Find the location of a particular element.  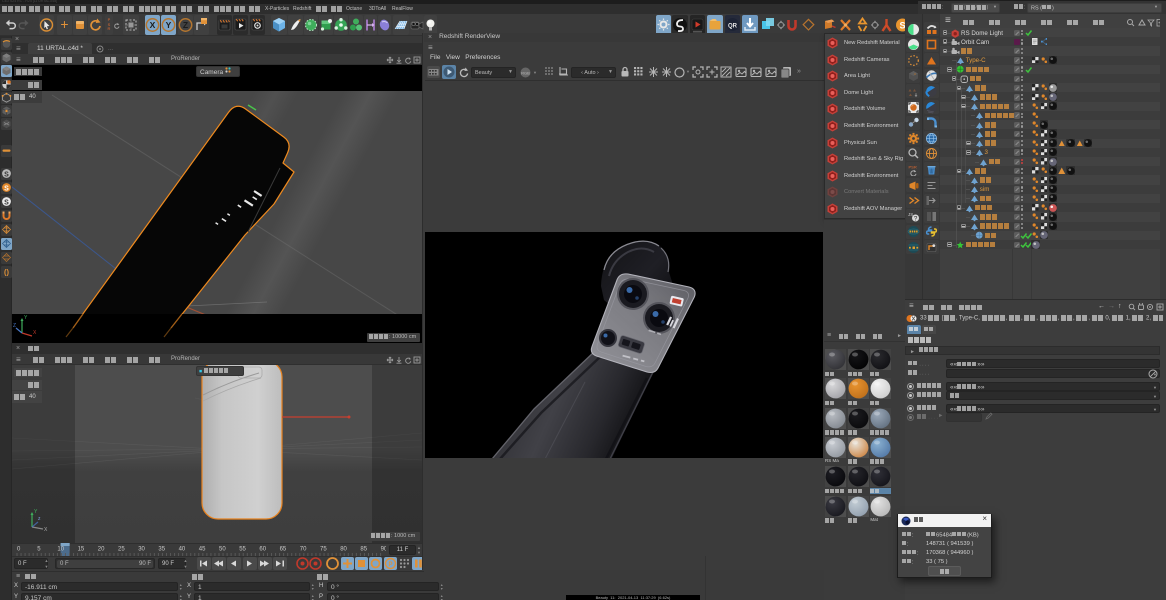

svg-text: 85 is located at coordinates (363, 550).